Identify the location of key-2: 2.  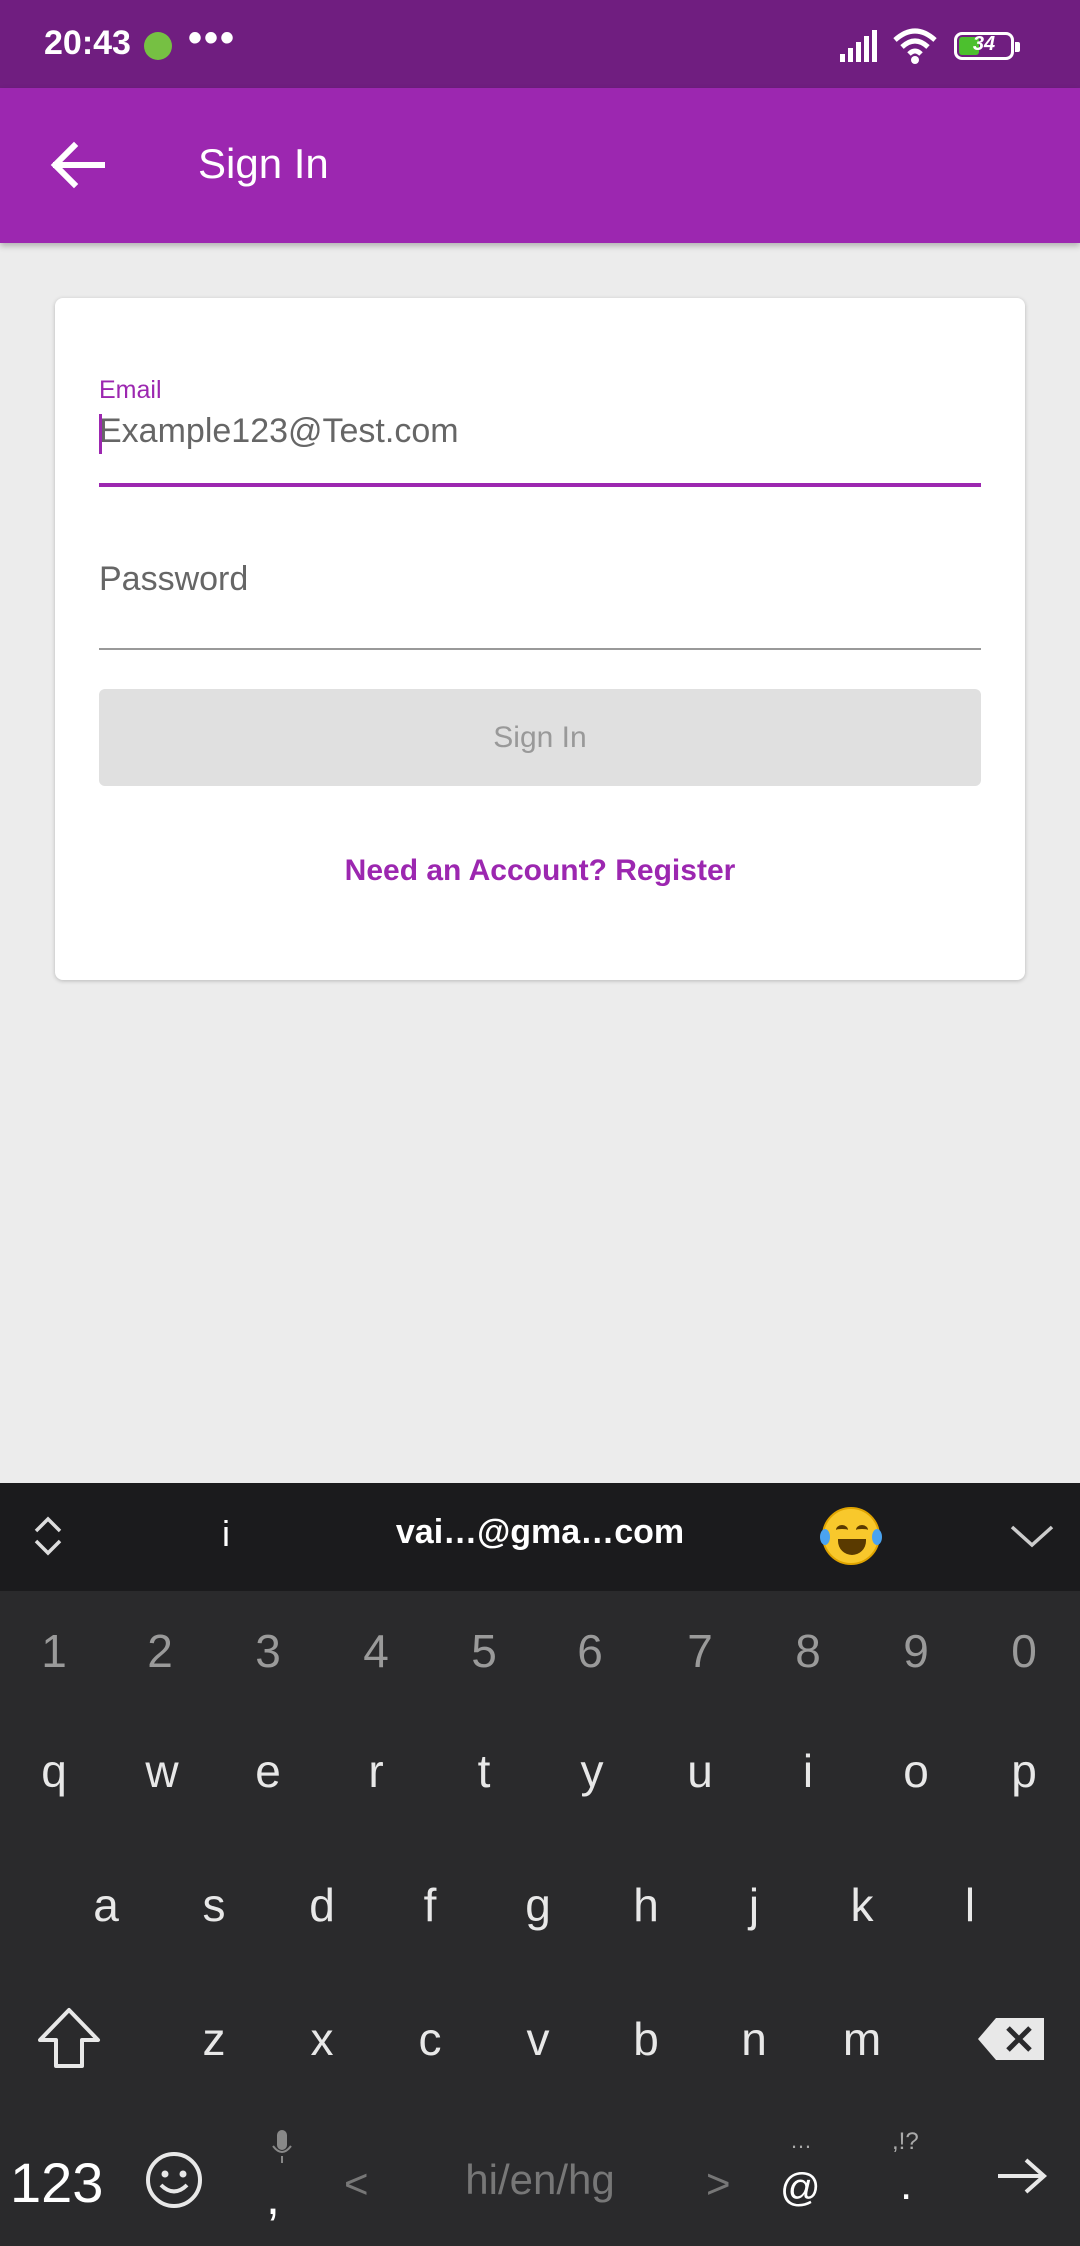
(160, 1651).